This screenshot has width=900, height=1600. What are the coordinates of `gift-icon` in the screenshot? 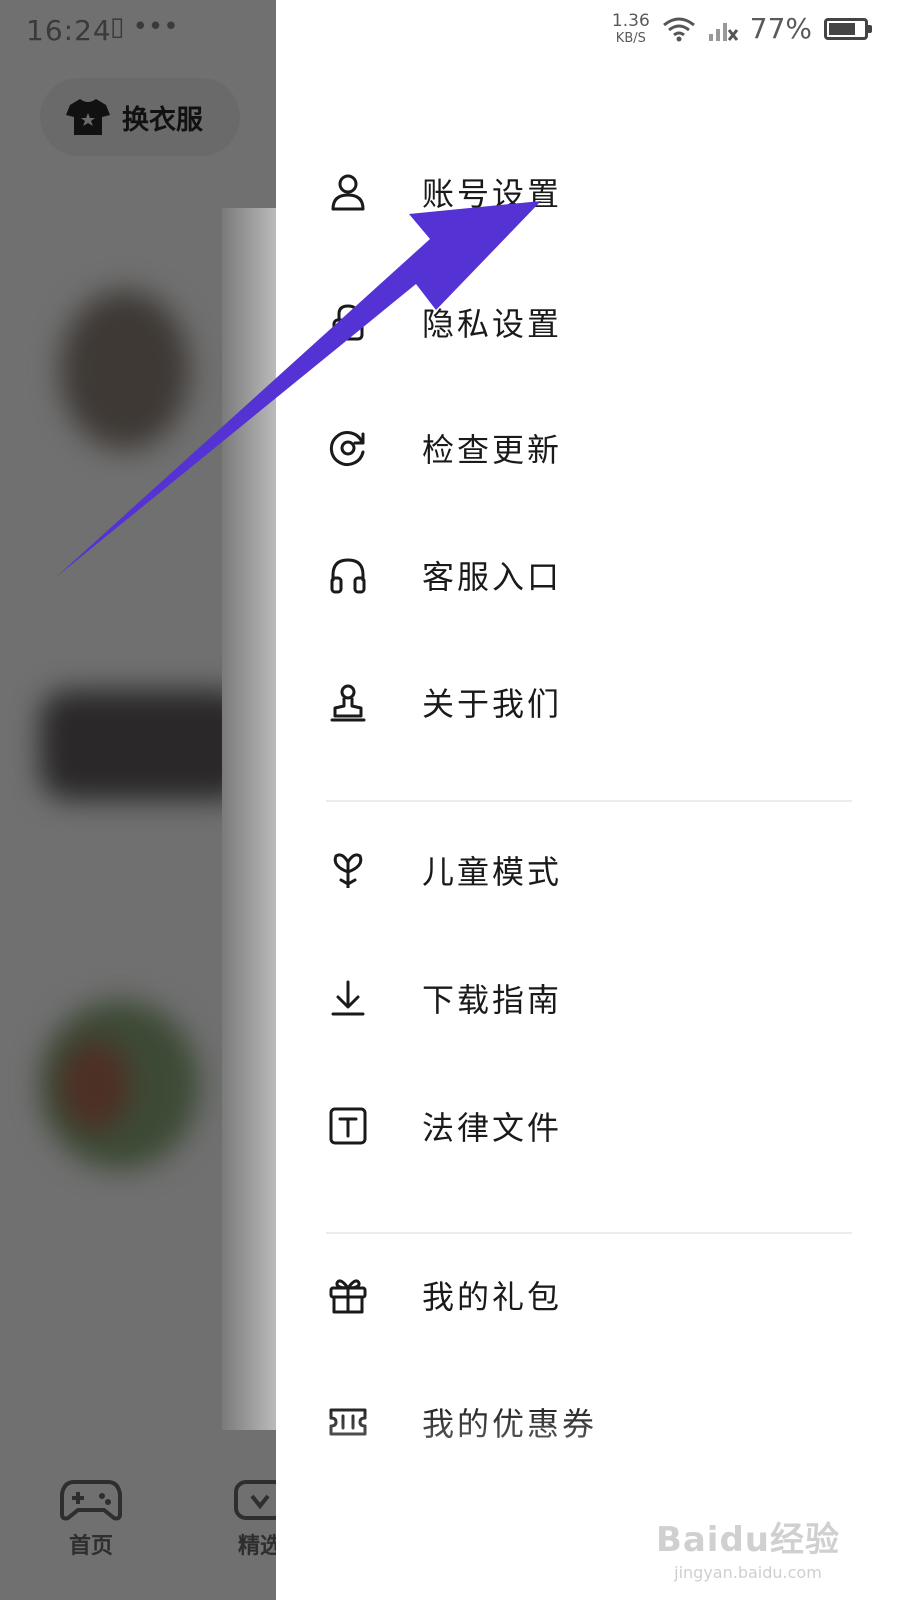 It's located at (348, 1295).